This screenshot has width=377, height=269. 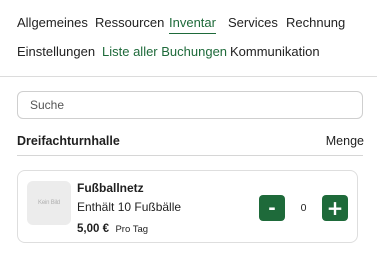 What do you see at coordinates (56, 51) in the screenshot?
I see `tab-einstellungen: Einstellungen` at bounding box center [56, 51].